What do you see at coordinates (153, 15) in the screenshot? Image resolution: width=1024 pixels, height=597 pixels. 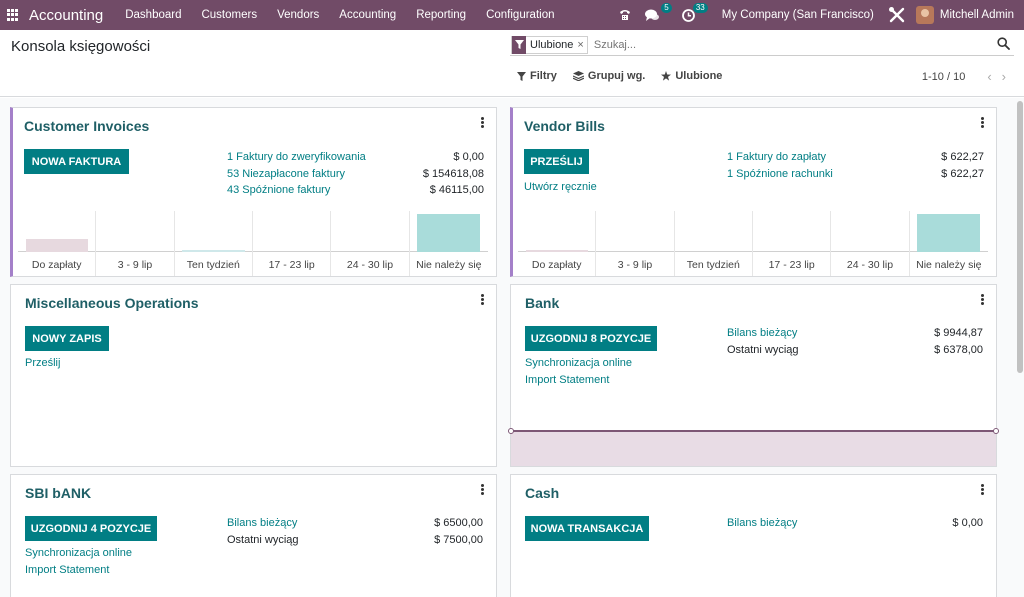 I see `menu-dashboard: Dashboard` at bounding box center [153, 15].